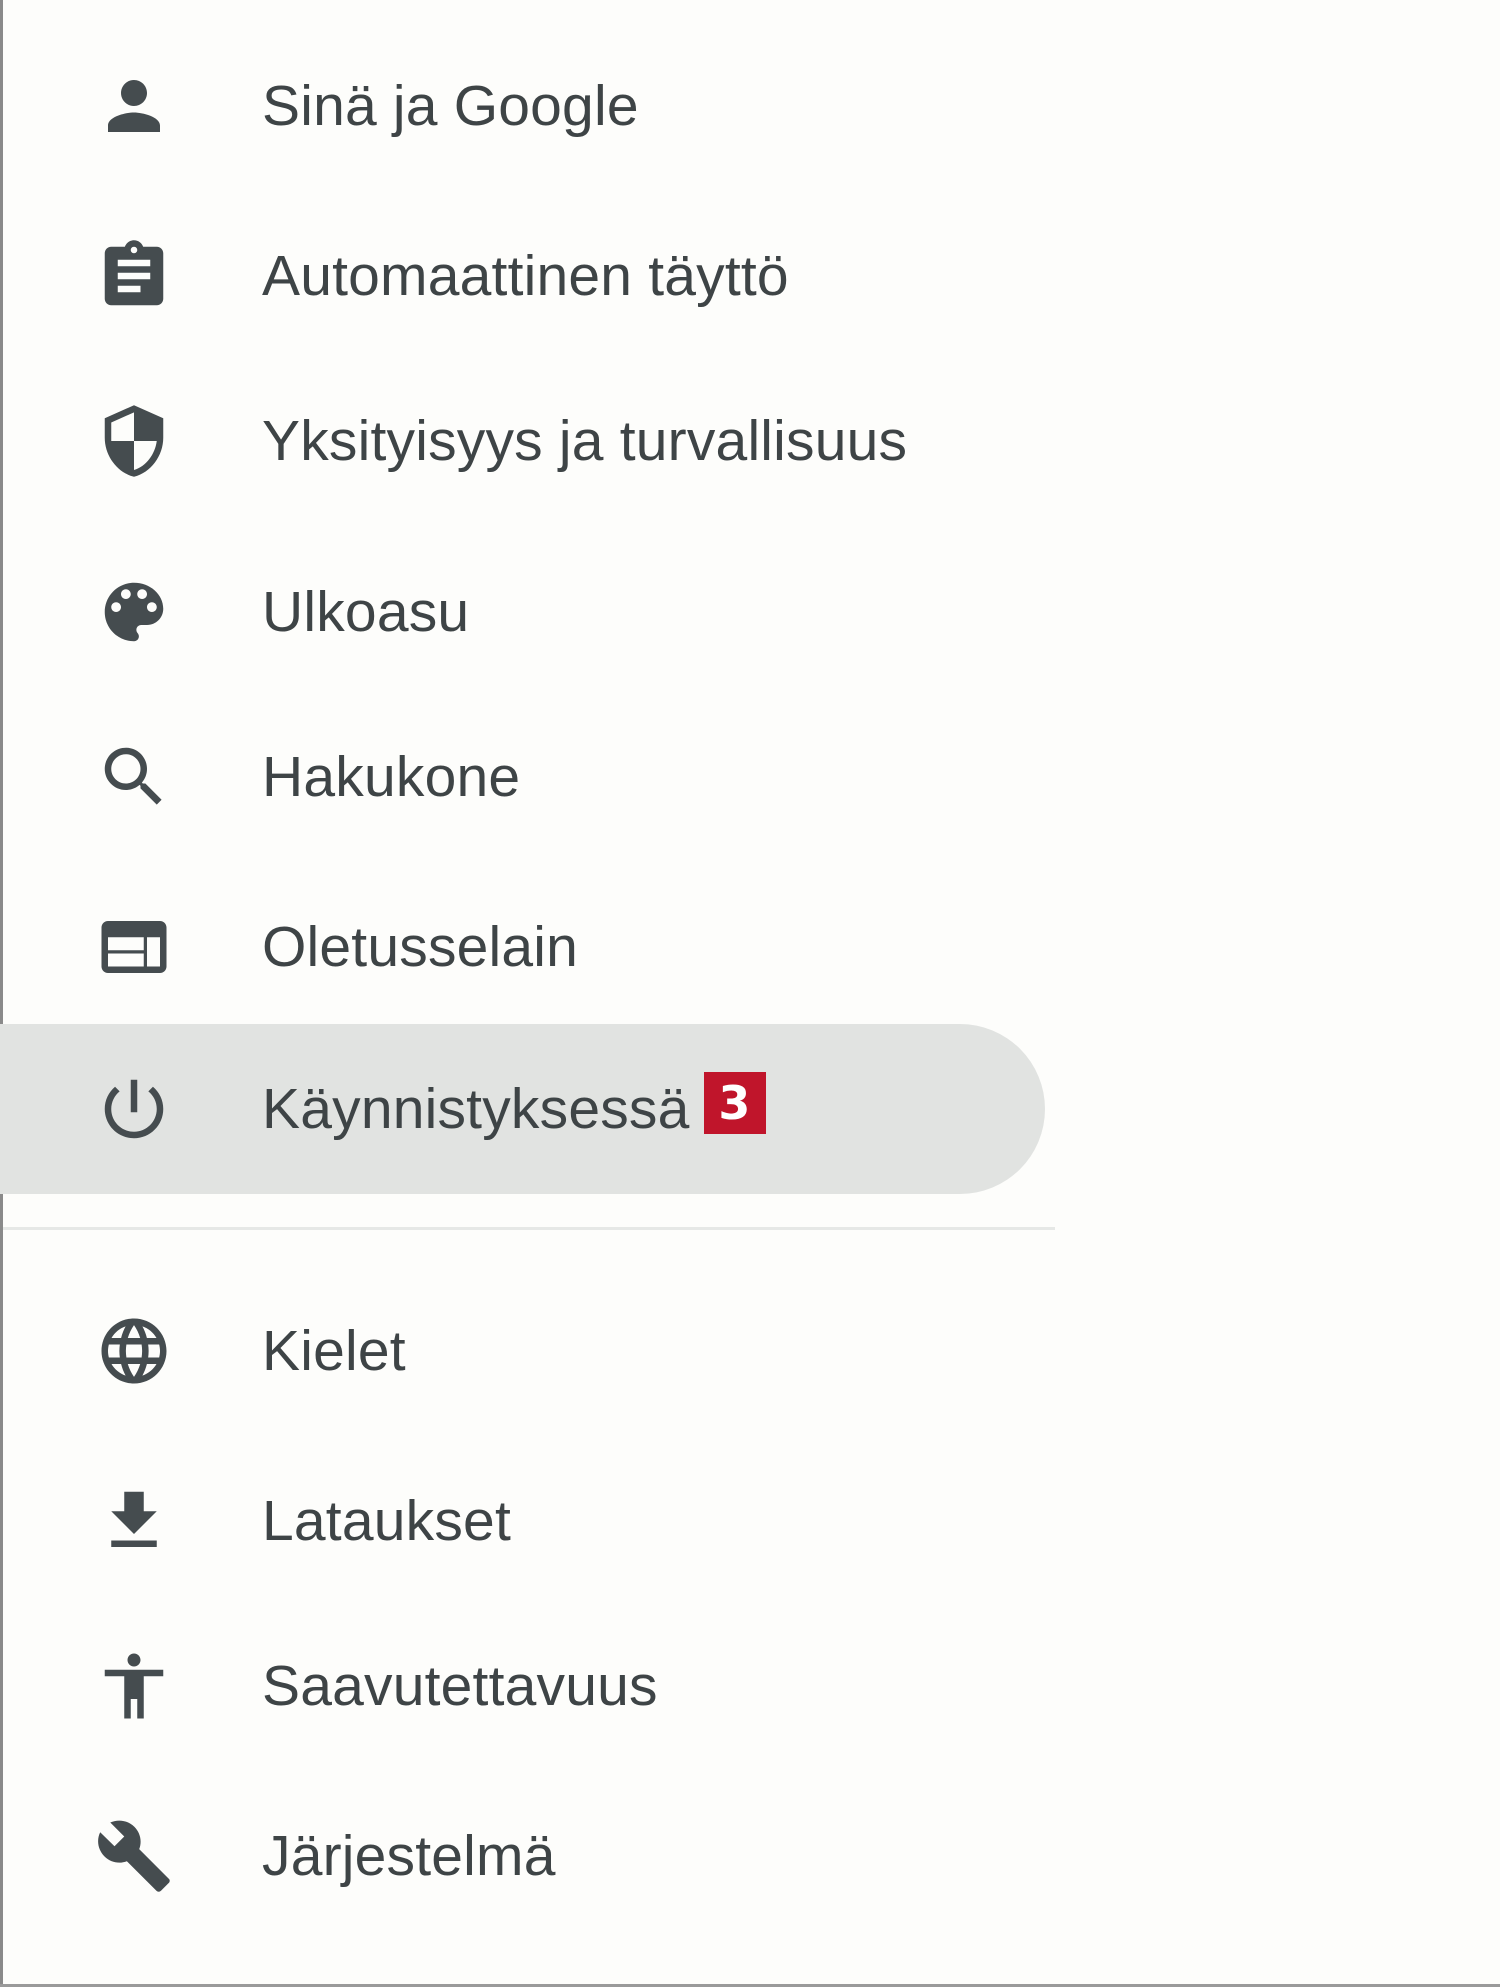  What do you see at coordinates (450, 106) in the screenshot?
I see `sidebar-item-label: Sinä ja Google` at bounding box center [450, 106].